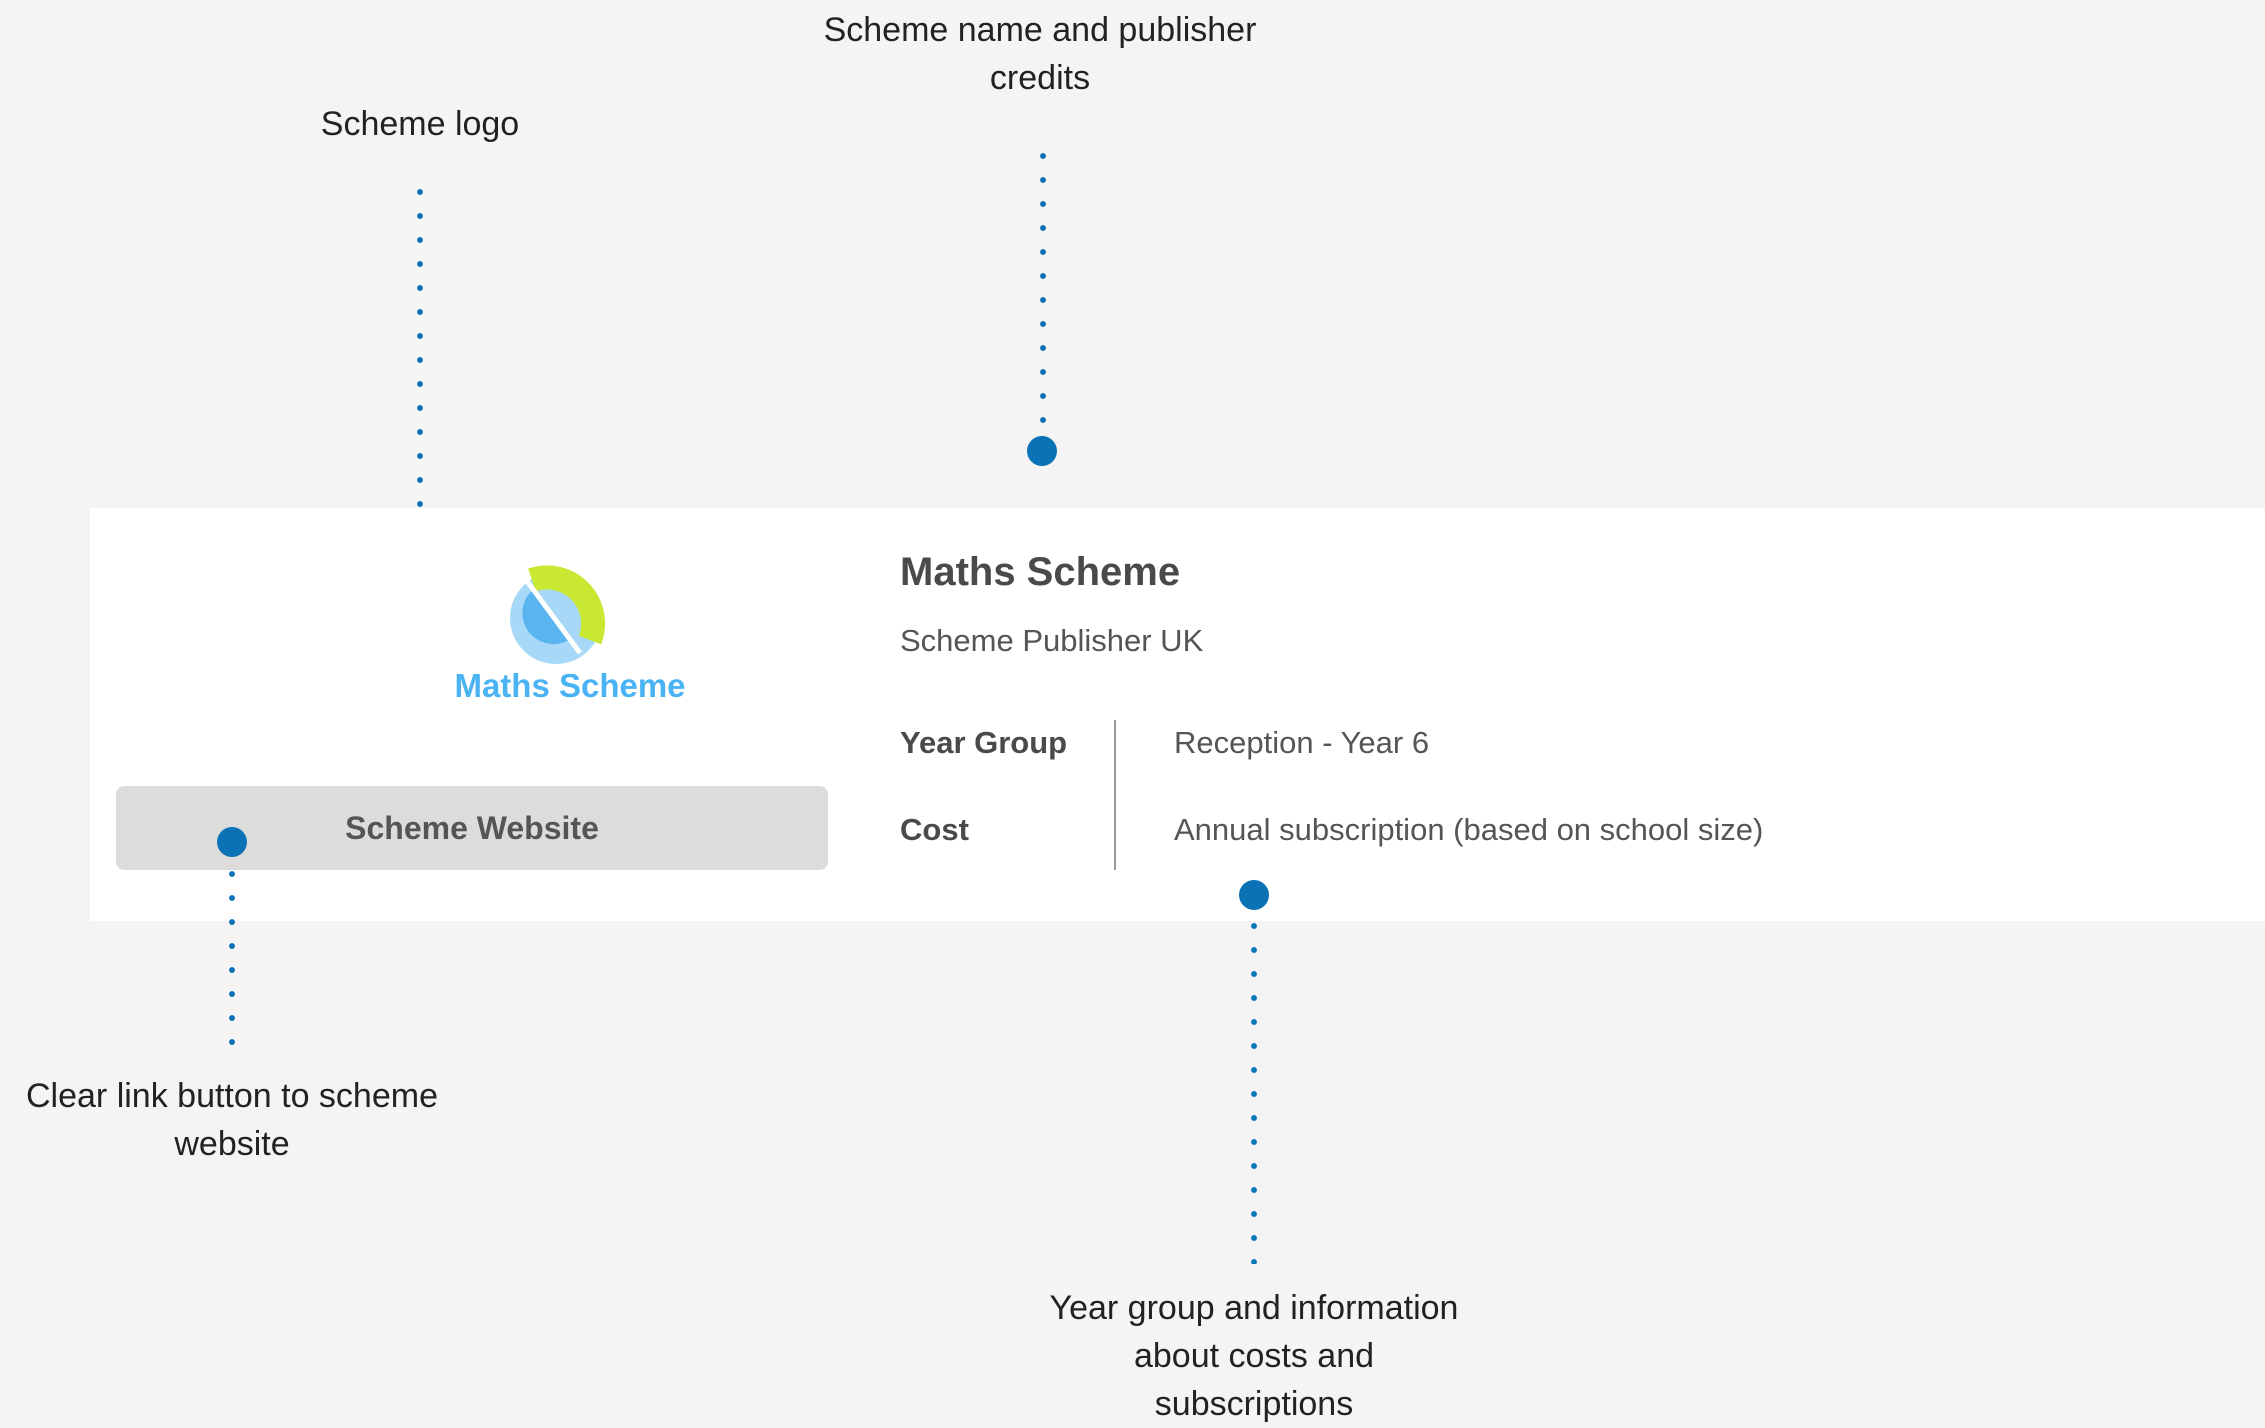 The image size is (2265, 1428). Describe the element at coordinates (472, 828) in the screenshot. I see `scheme-website-button: Scheme Website` at that location.